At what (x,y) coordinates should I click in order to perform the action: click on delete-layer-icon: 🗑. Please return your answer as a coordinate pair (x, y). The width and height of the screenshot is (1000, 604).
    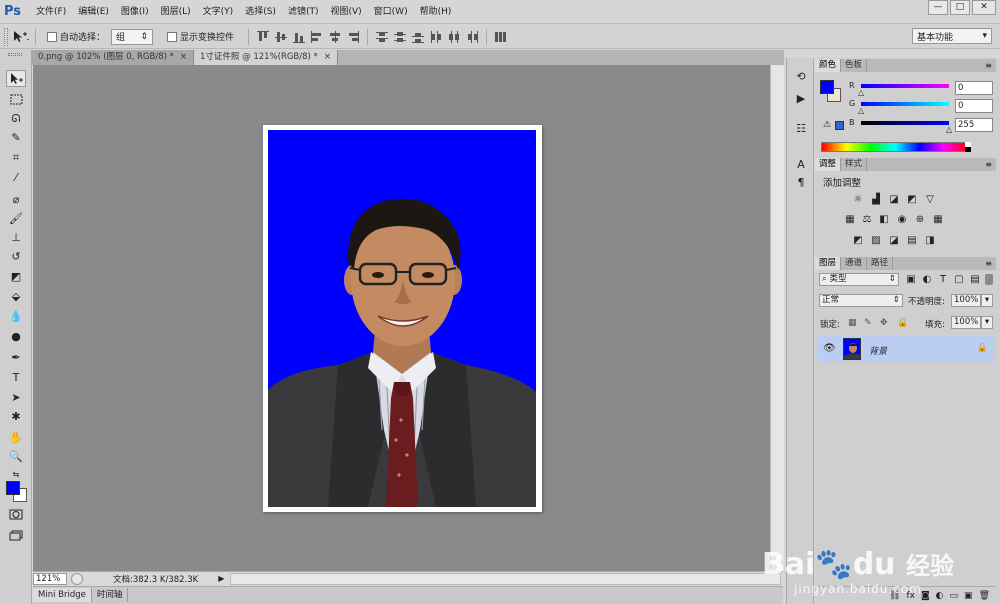
    Looking at the image, I should click on (984, 596).